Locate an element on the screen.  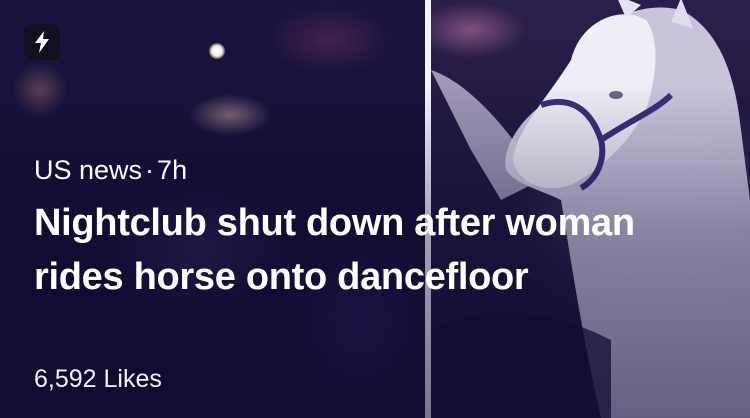
story-category: US news is located at coordinates (88, 170).